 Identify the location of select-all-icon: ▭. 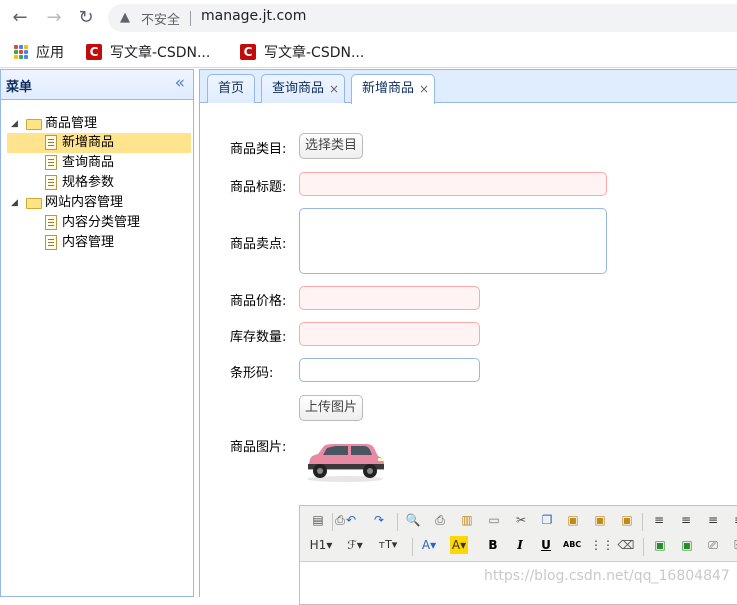
(494, 520).